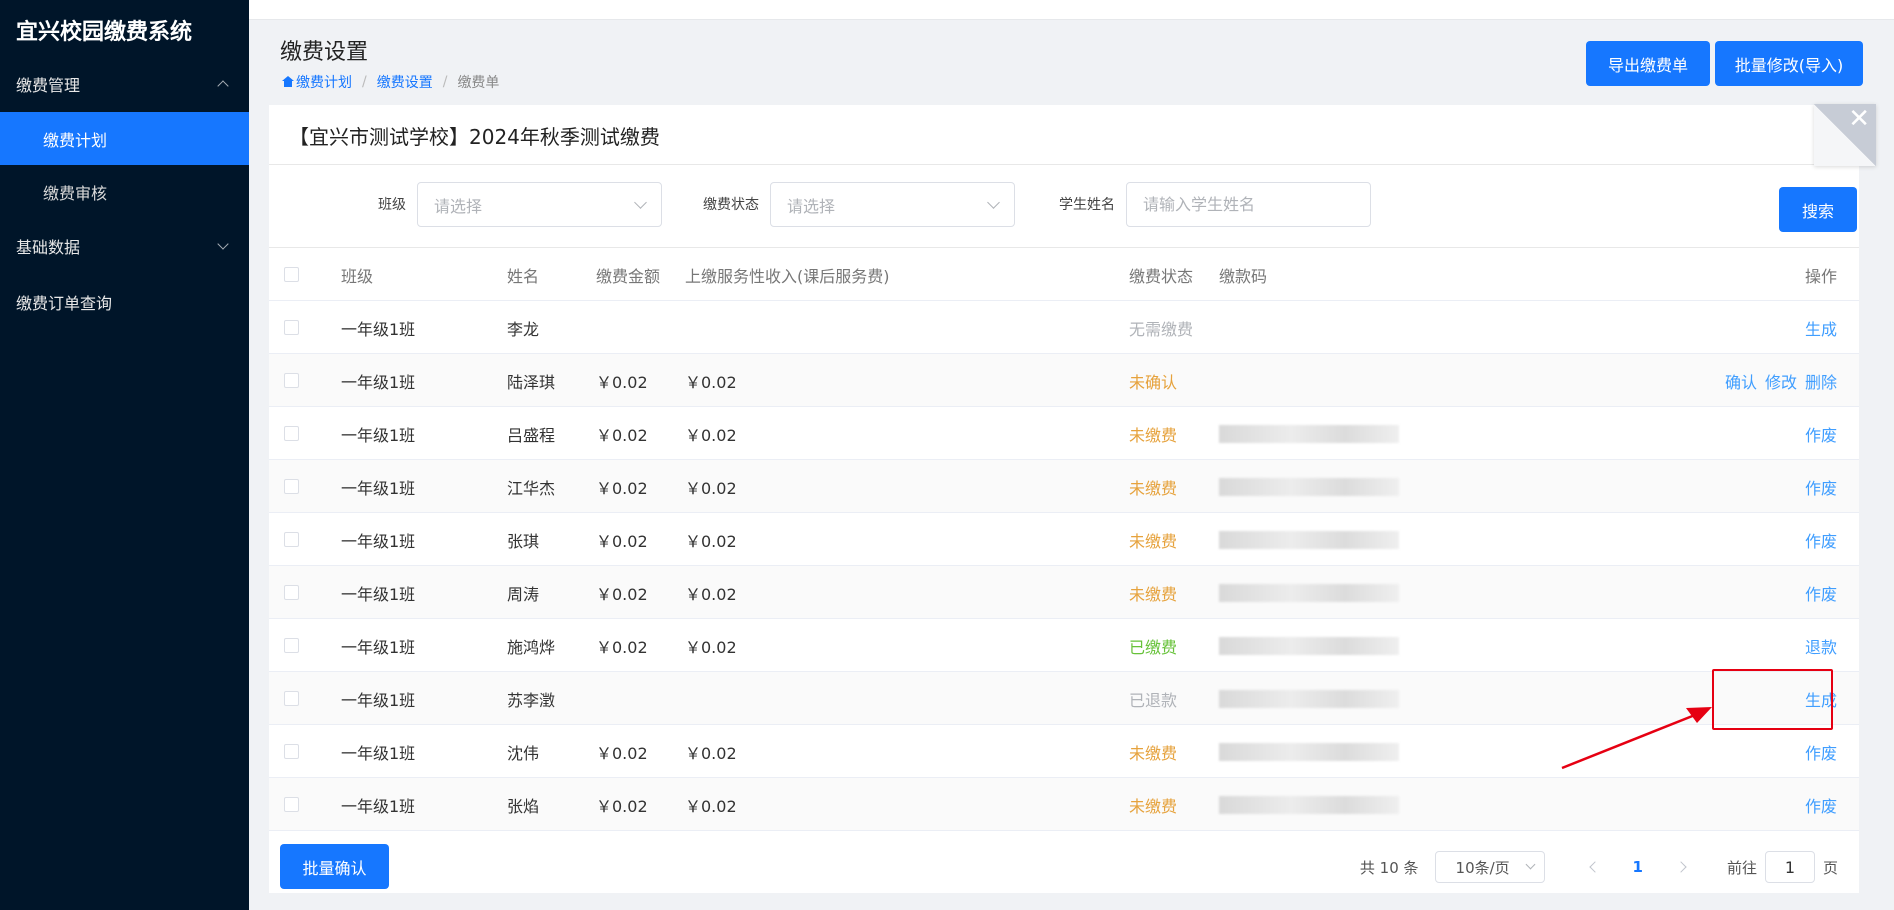 The width and height of the screenshot is (1894, 910). I want to click on action-link: 删除, so click(1821, 381).